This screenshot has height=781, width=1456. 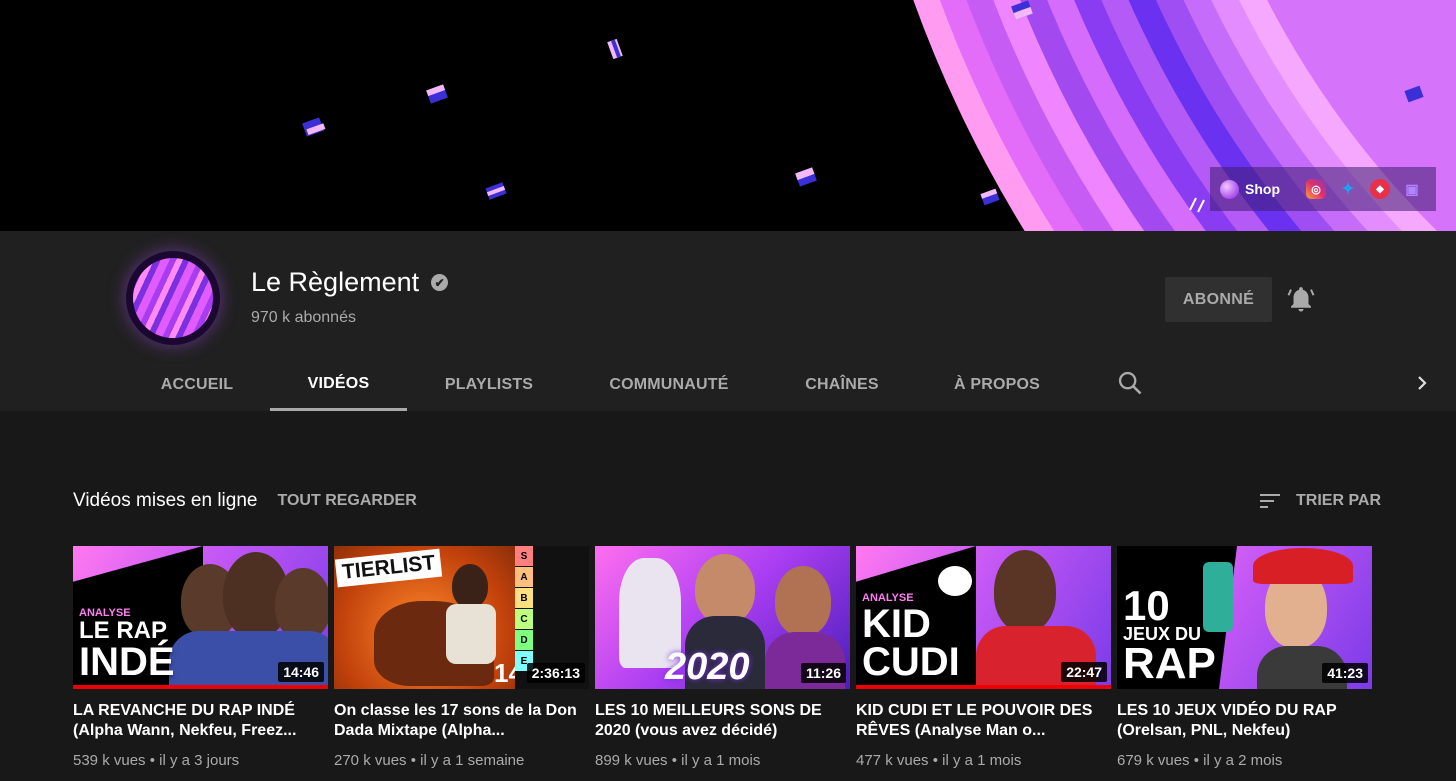 What do you see at coordinates (524, 556) in the screenshot?
I see `tier-label: S` at bounding box center [524, 556].